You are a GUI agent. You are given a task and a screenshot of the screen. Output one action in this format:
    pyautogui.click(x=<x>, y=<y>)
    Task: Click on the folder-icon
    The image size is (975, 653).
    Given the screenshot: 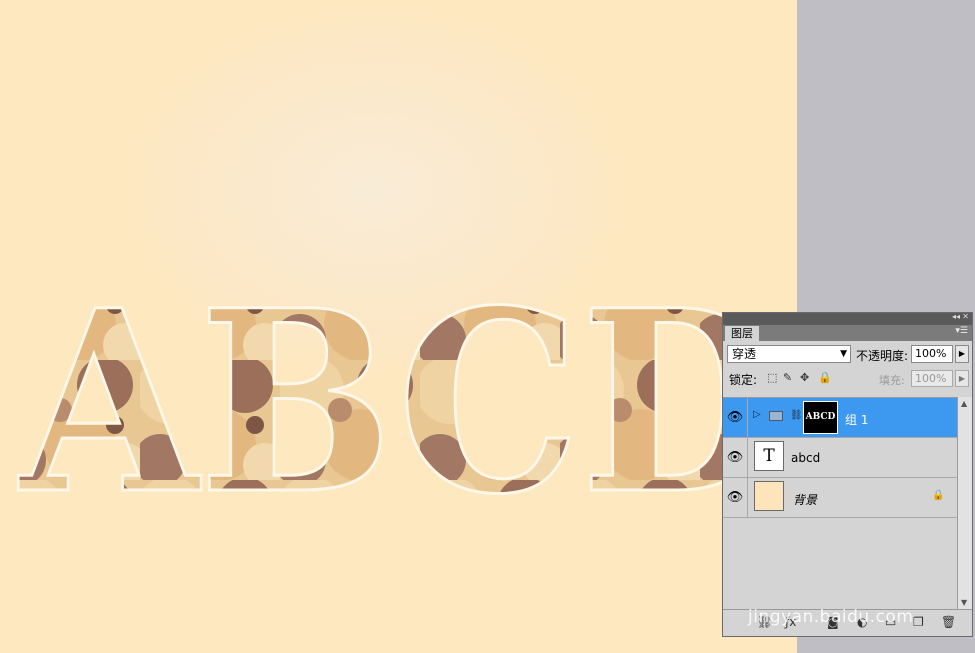 What is the action you would take?
    pyautogui.click(x=776, y=416)
    